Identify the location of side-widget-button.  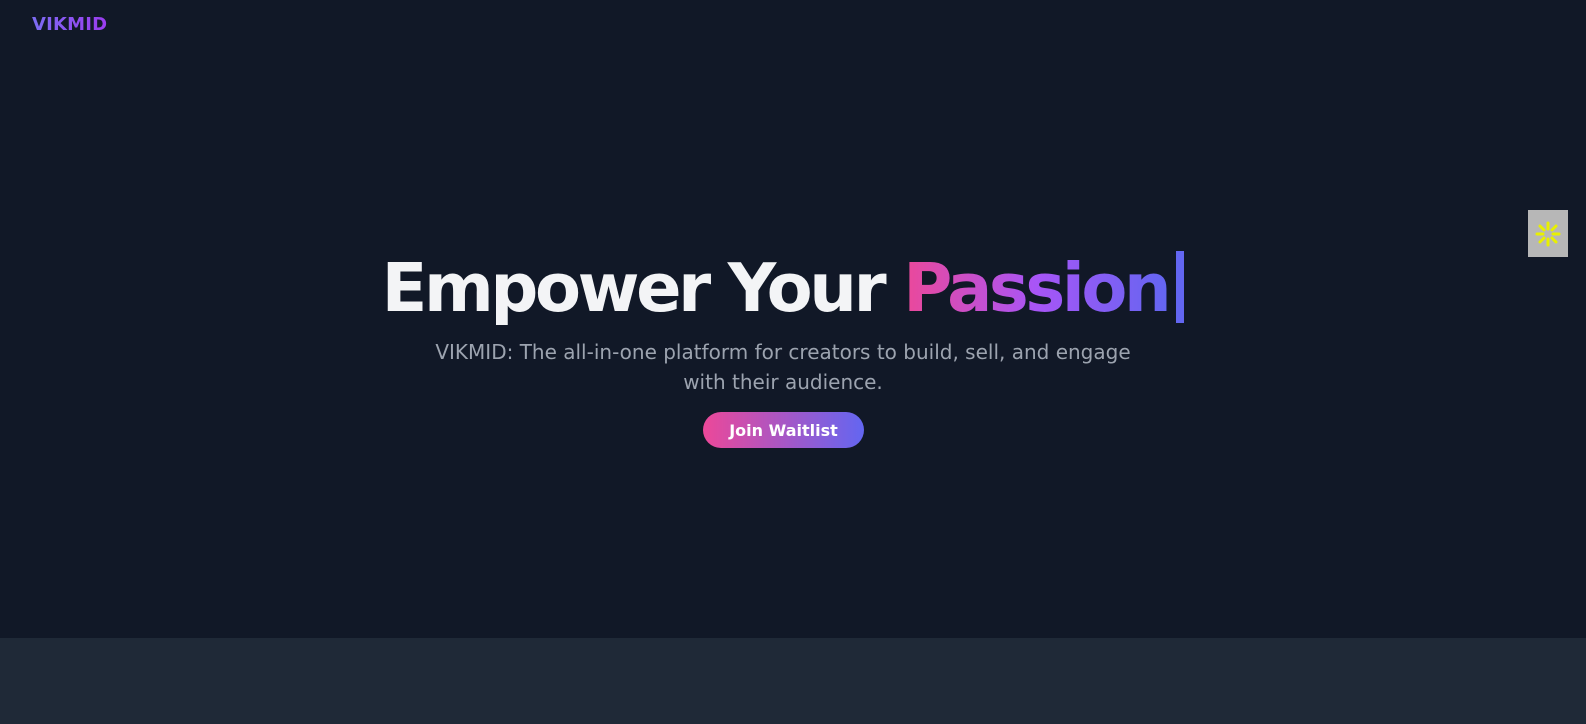
(1548, 233).